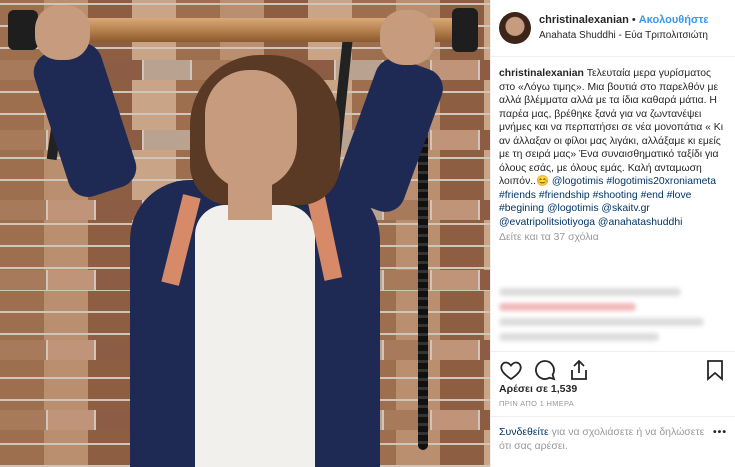 The image size is (735, 467). What do you see at coordinates (625, 208) in the screenshot?
I see `mention-link: @skaitv.gr` at bounding box center [625, 208].